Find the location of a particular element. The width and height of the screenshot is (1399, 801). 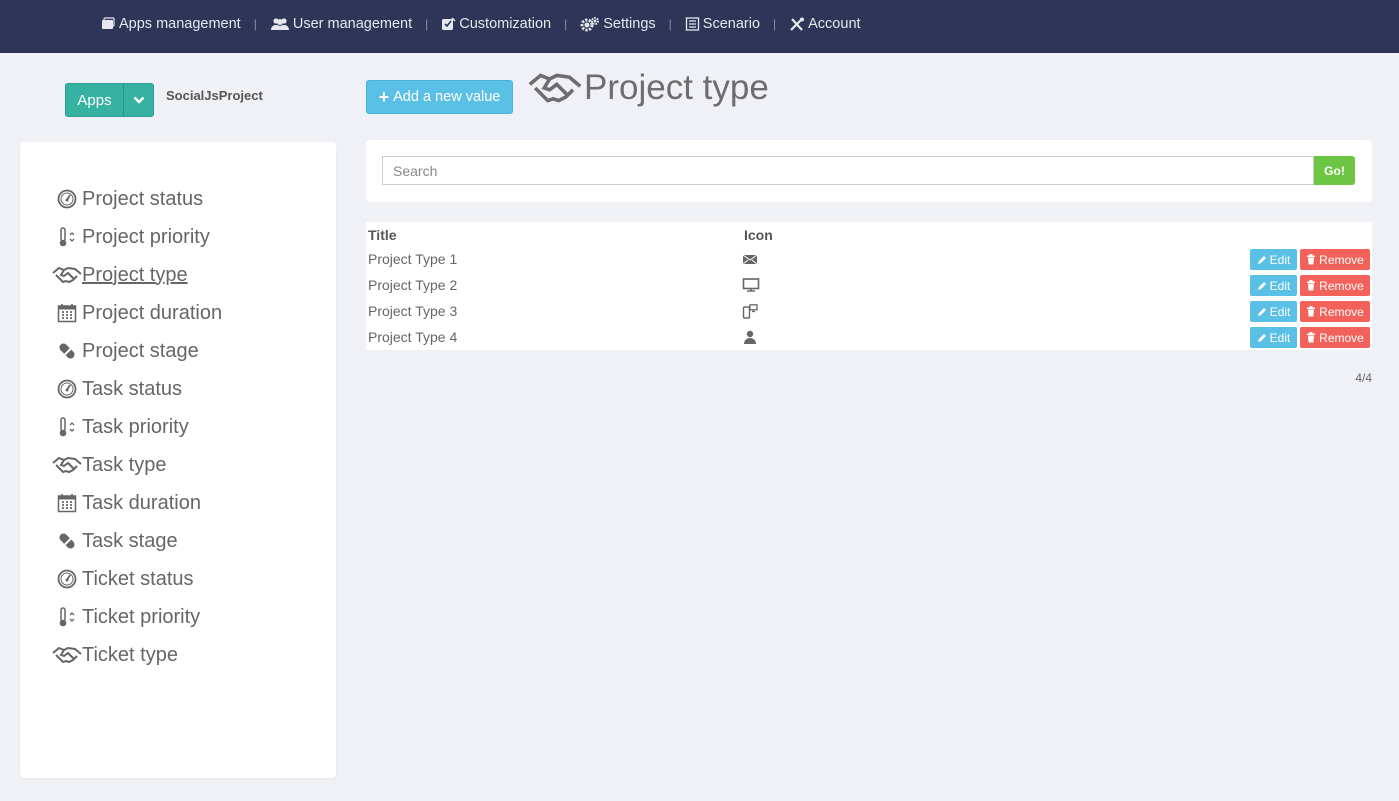

sidebar-item-project-status: Project status is located at coordinates (137, 199).